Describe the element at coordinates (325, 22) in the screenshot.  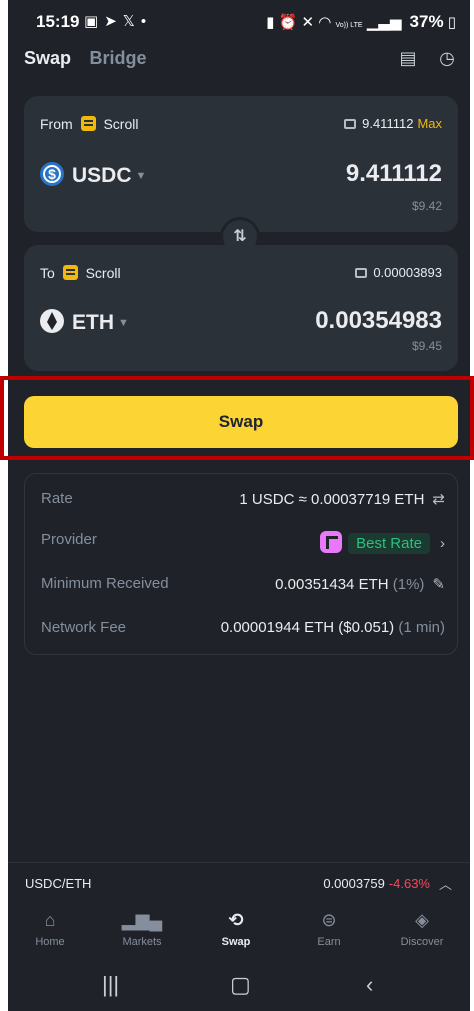
I see `wifi-icon: ◠` at that location.